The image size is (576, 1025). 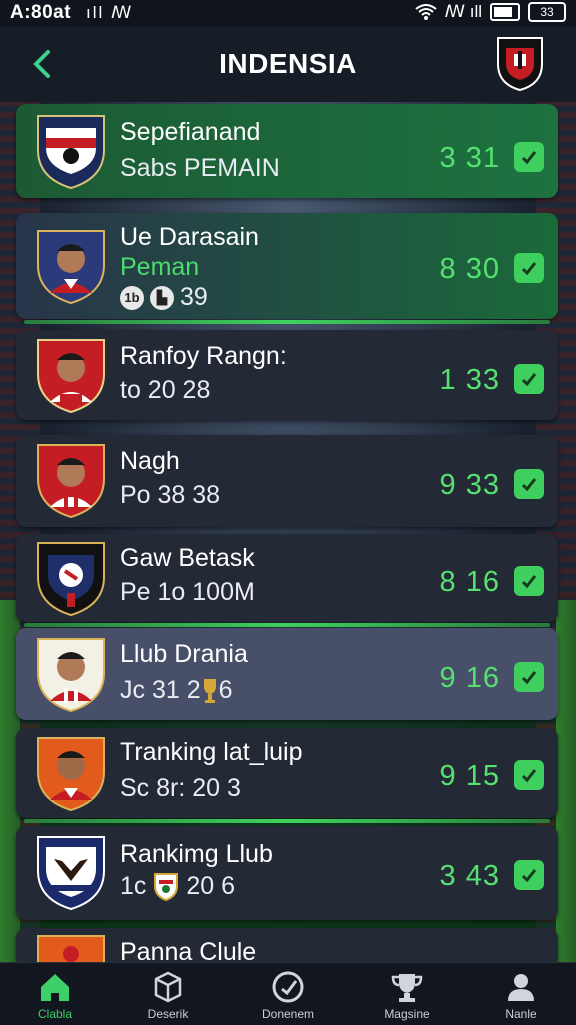 I want to click on row-score: 3 43, so click(x=469, y=876).